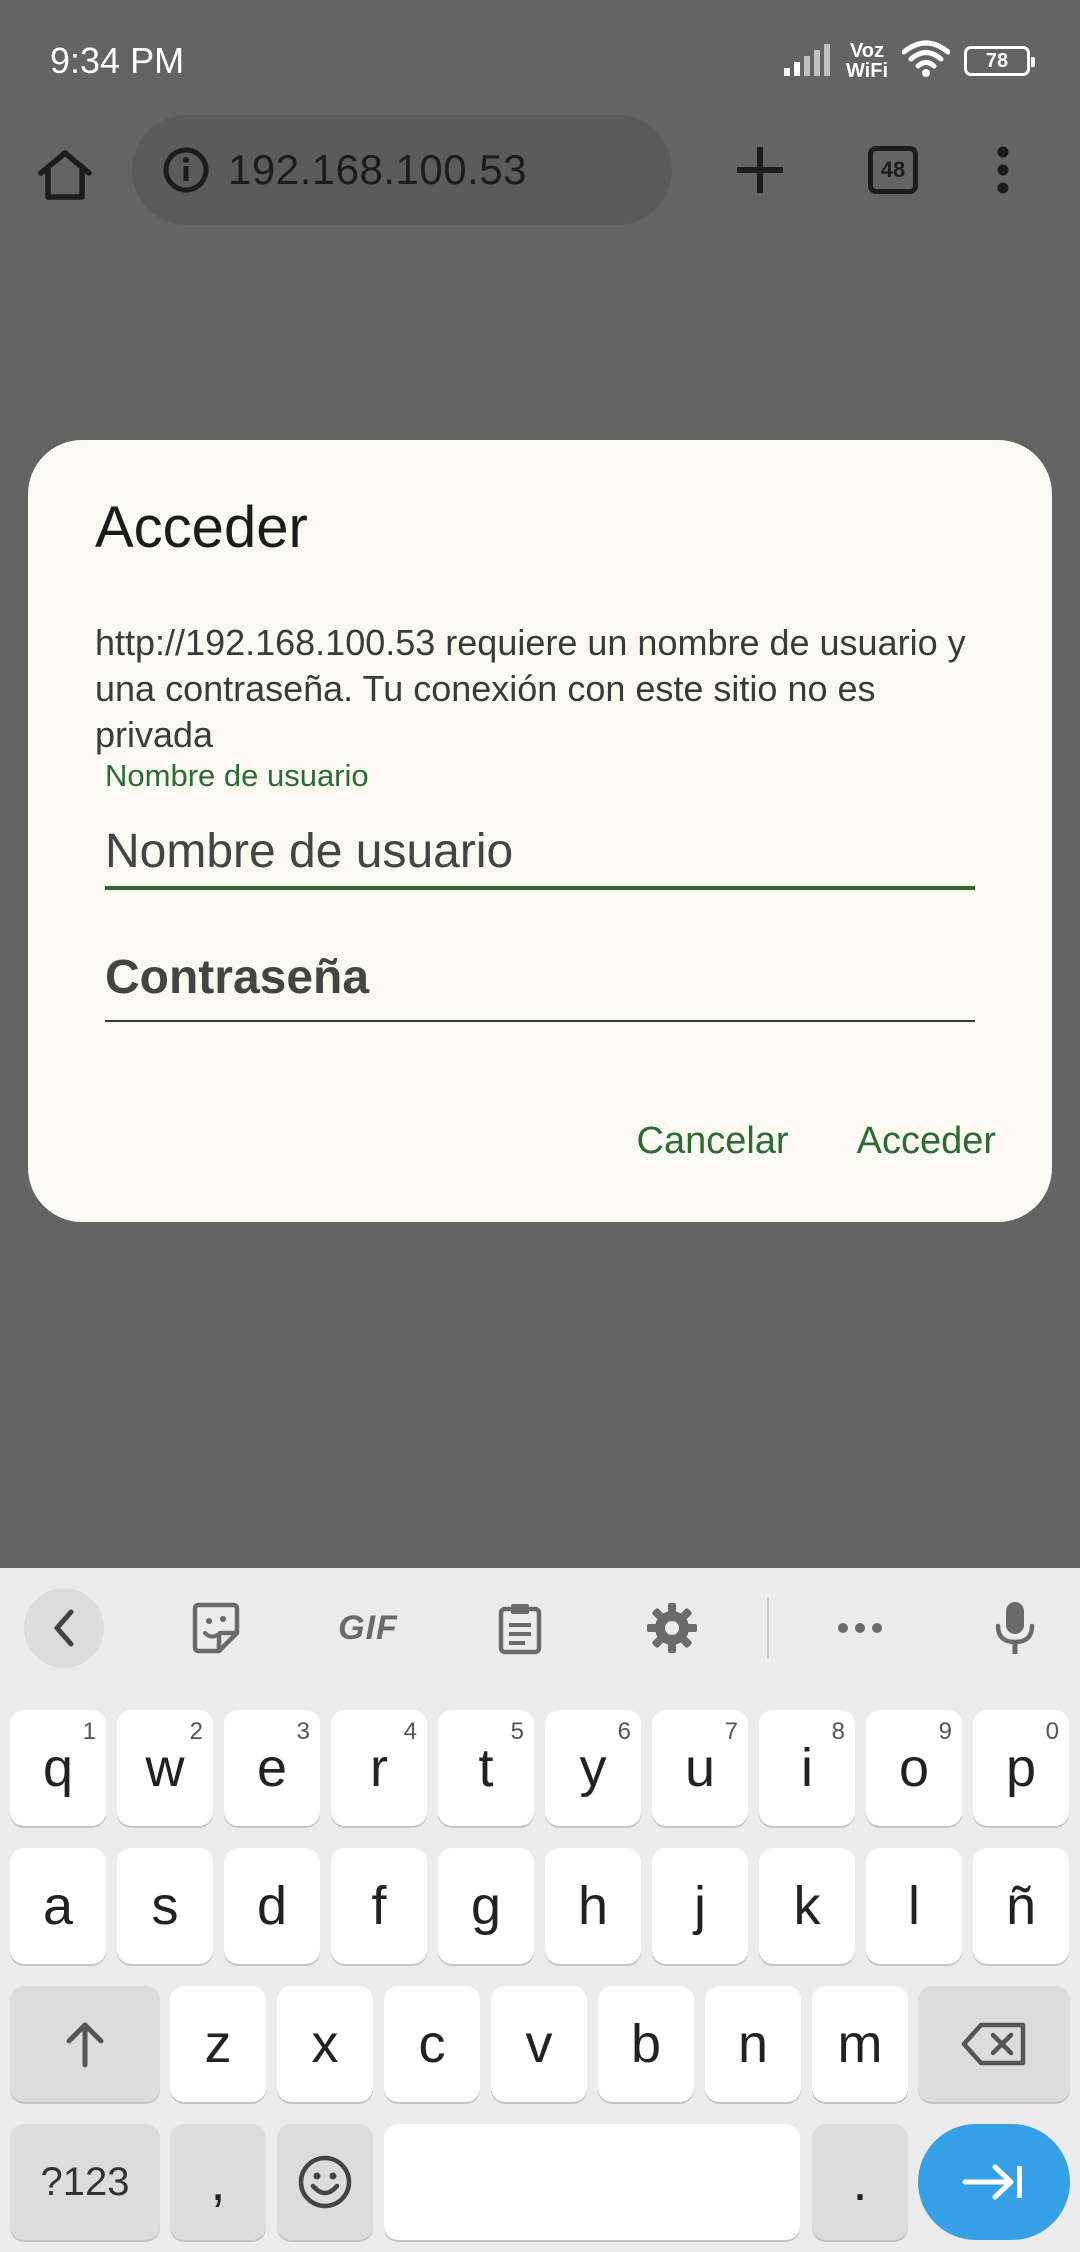 The height and width of the screenshot is (2252, 1080). I want to click on settings-button, so click(672, 1628).